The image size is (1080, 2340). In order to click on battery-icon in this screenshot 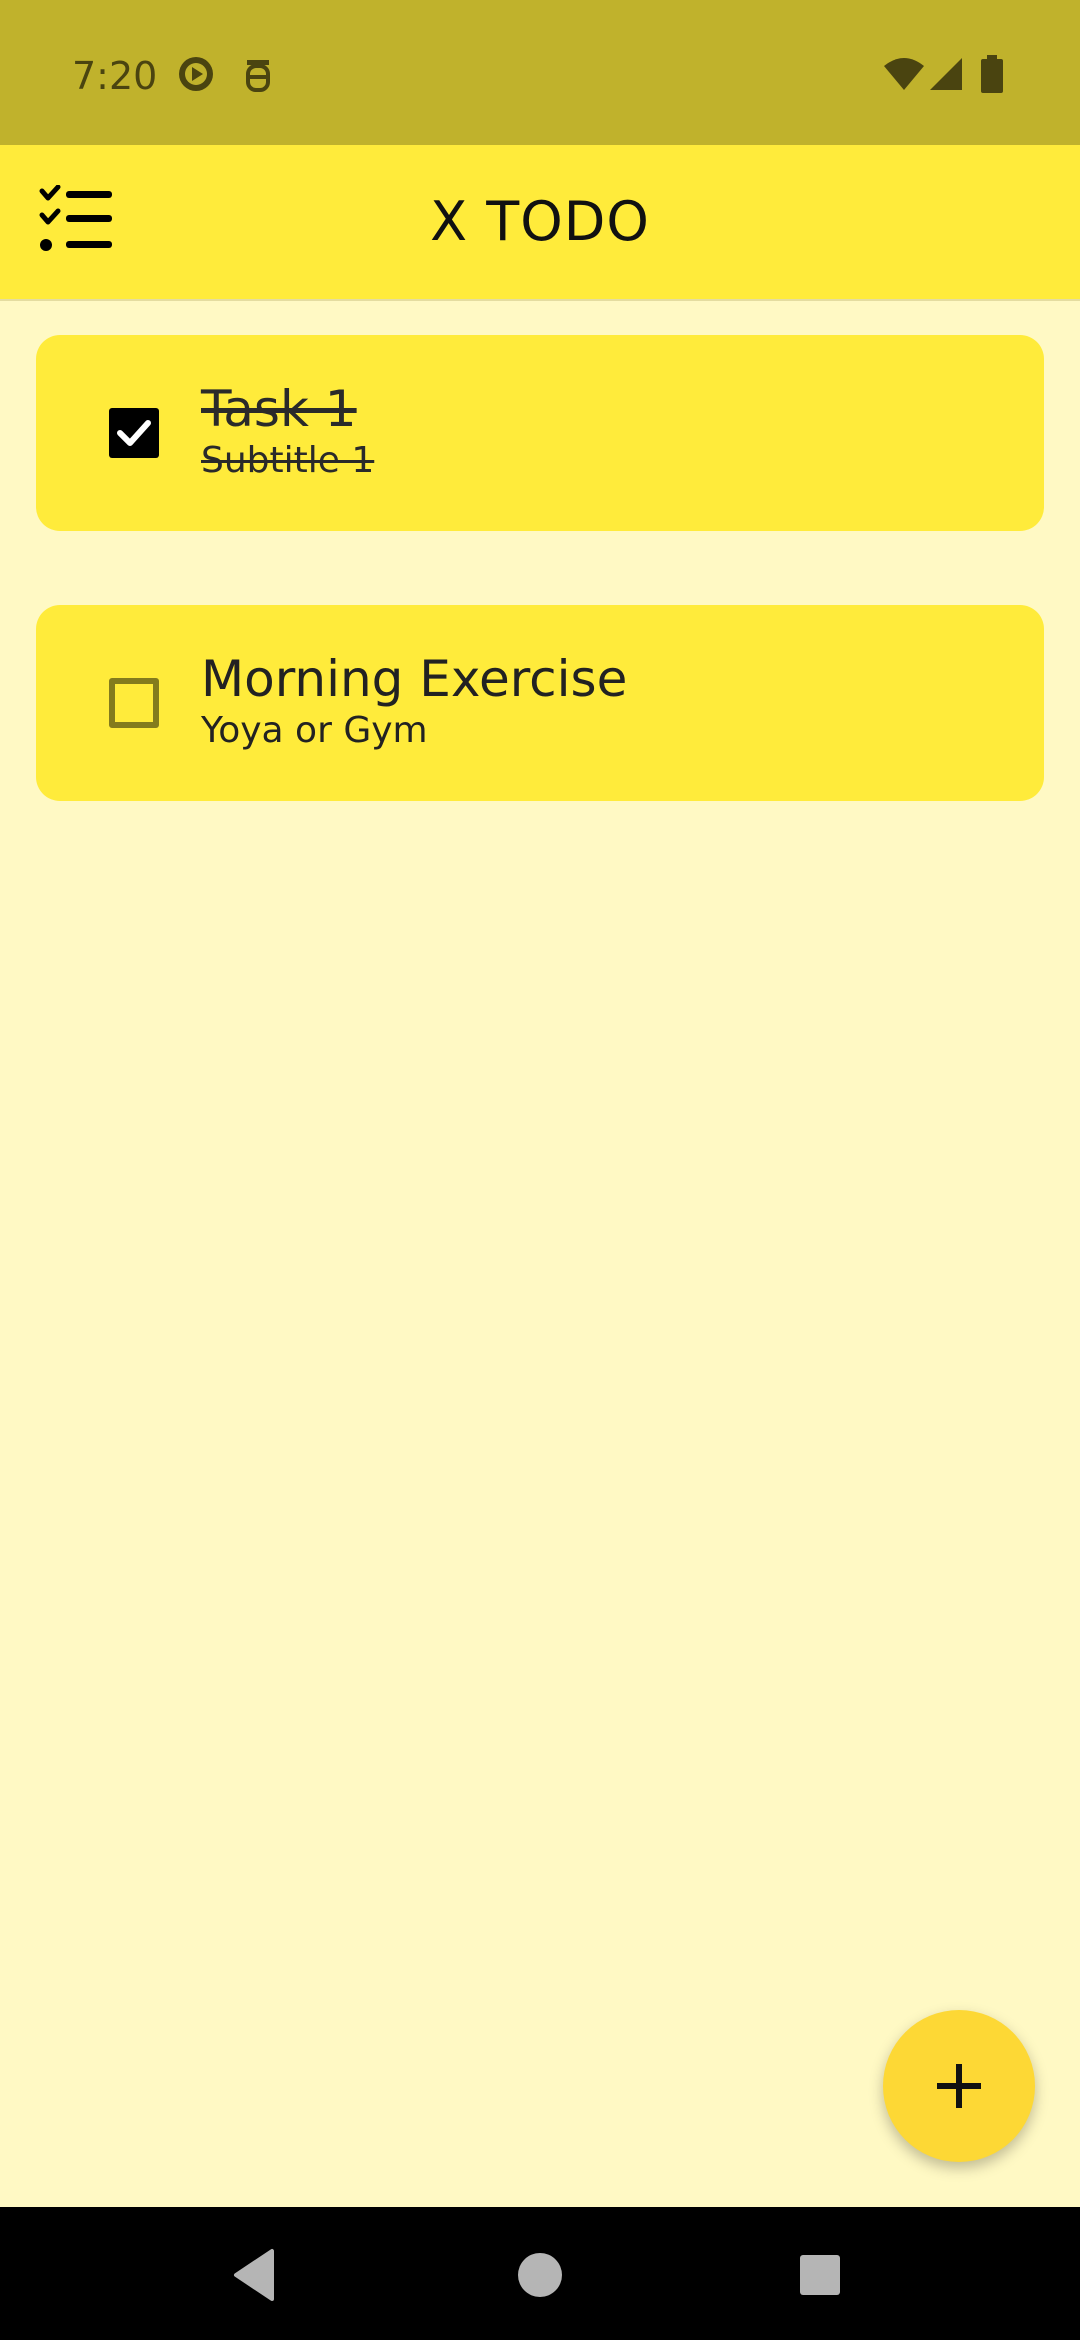, I will do `click(992, 74)`.